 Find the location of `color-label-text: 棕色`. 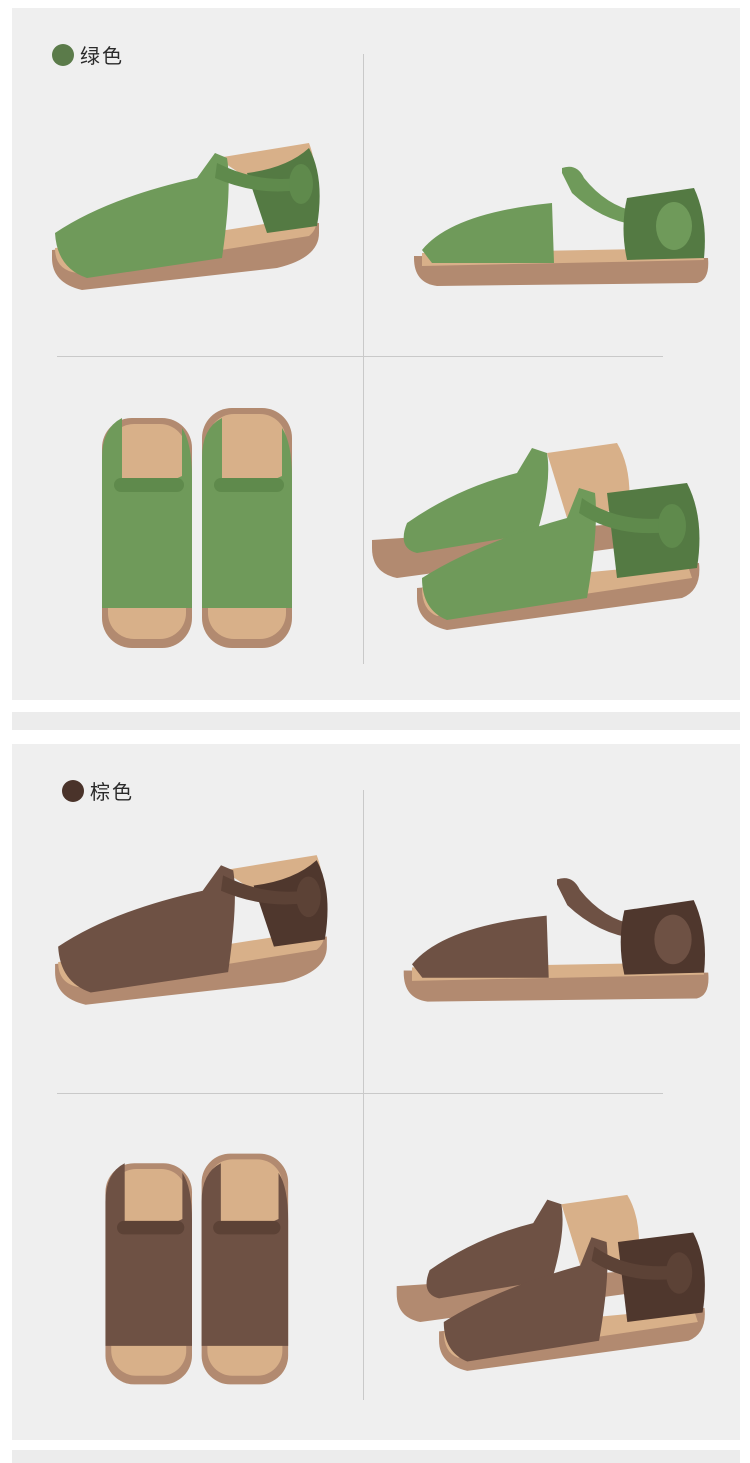

color-label-text: 棕色 is located at coordinates (112, 792).